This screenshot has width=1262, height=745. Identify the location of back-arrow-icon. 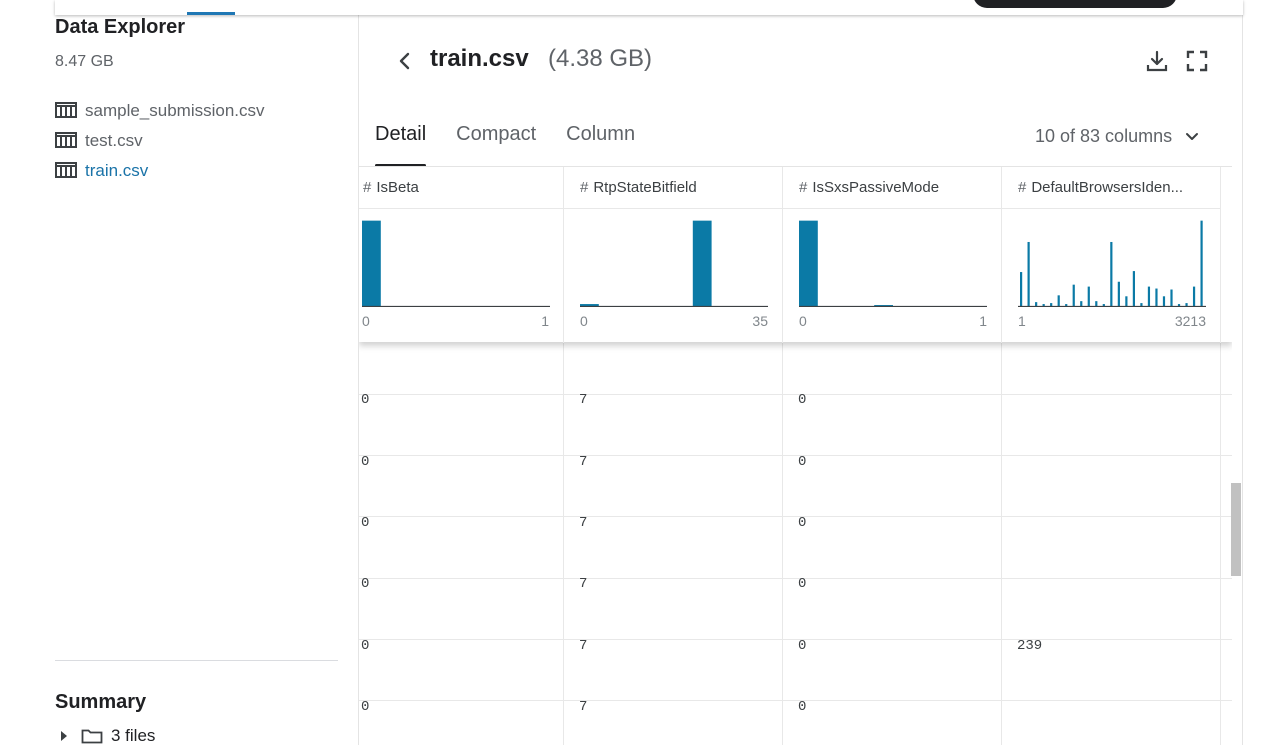
(405, 61).